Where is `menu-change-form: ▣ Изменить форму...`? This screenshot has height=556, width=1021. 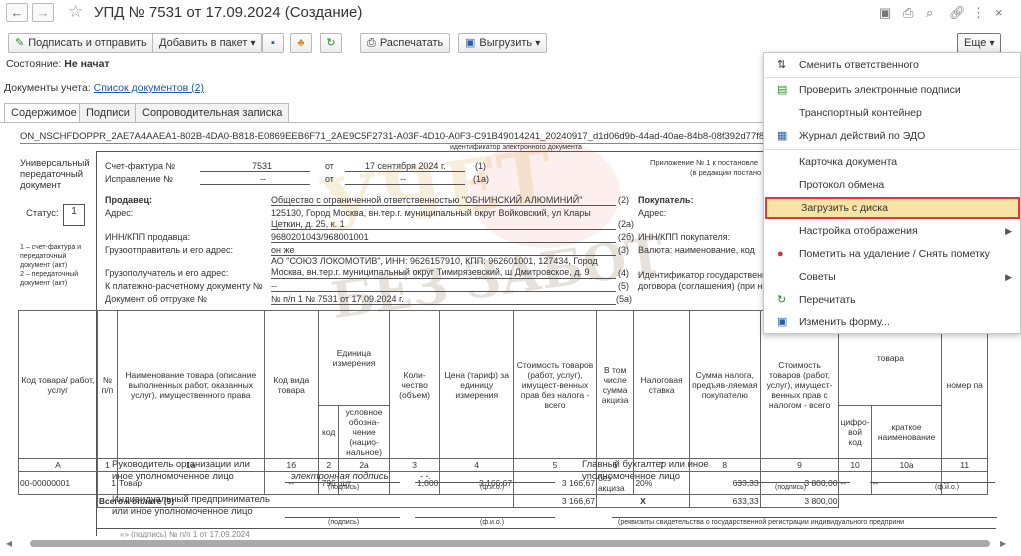 menu-change-form: ▣ Изменить форму... is located at coordinates (892, 322).